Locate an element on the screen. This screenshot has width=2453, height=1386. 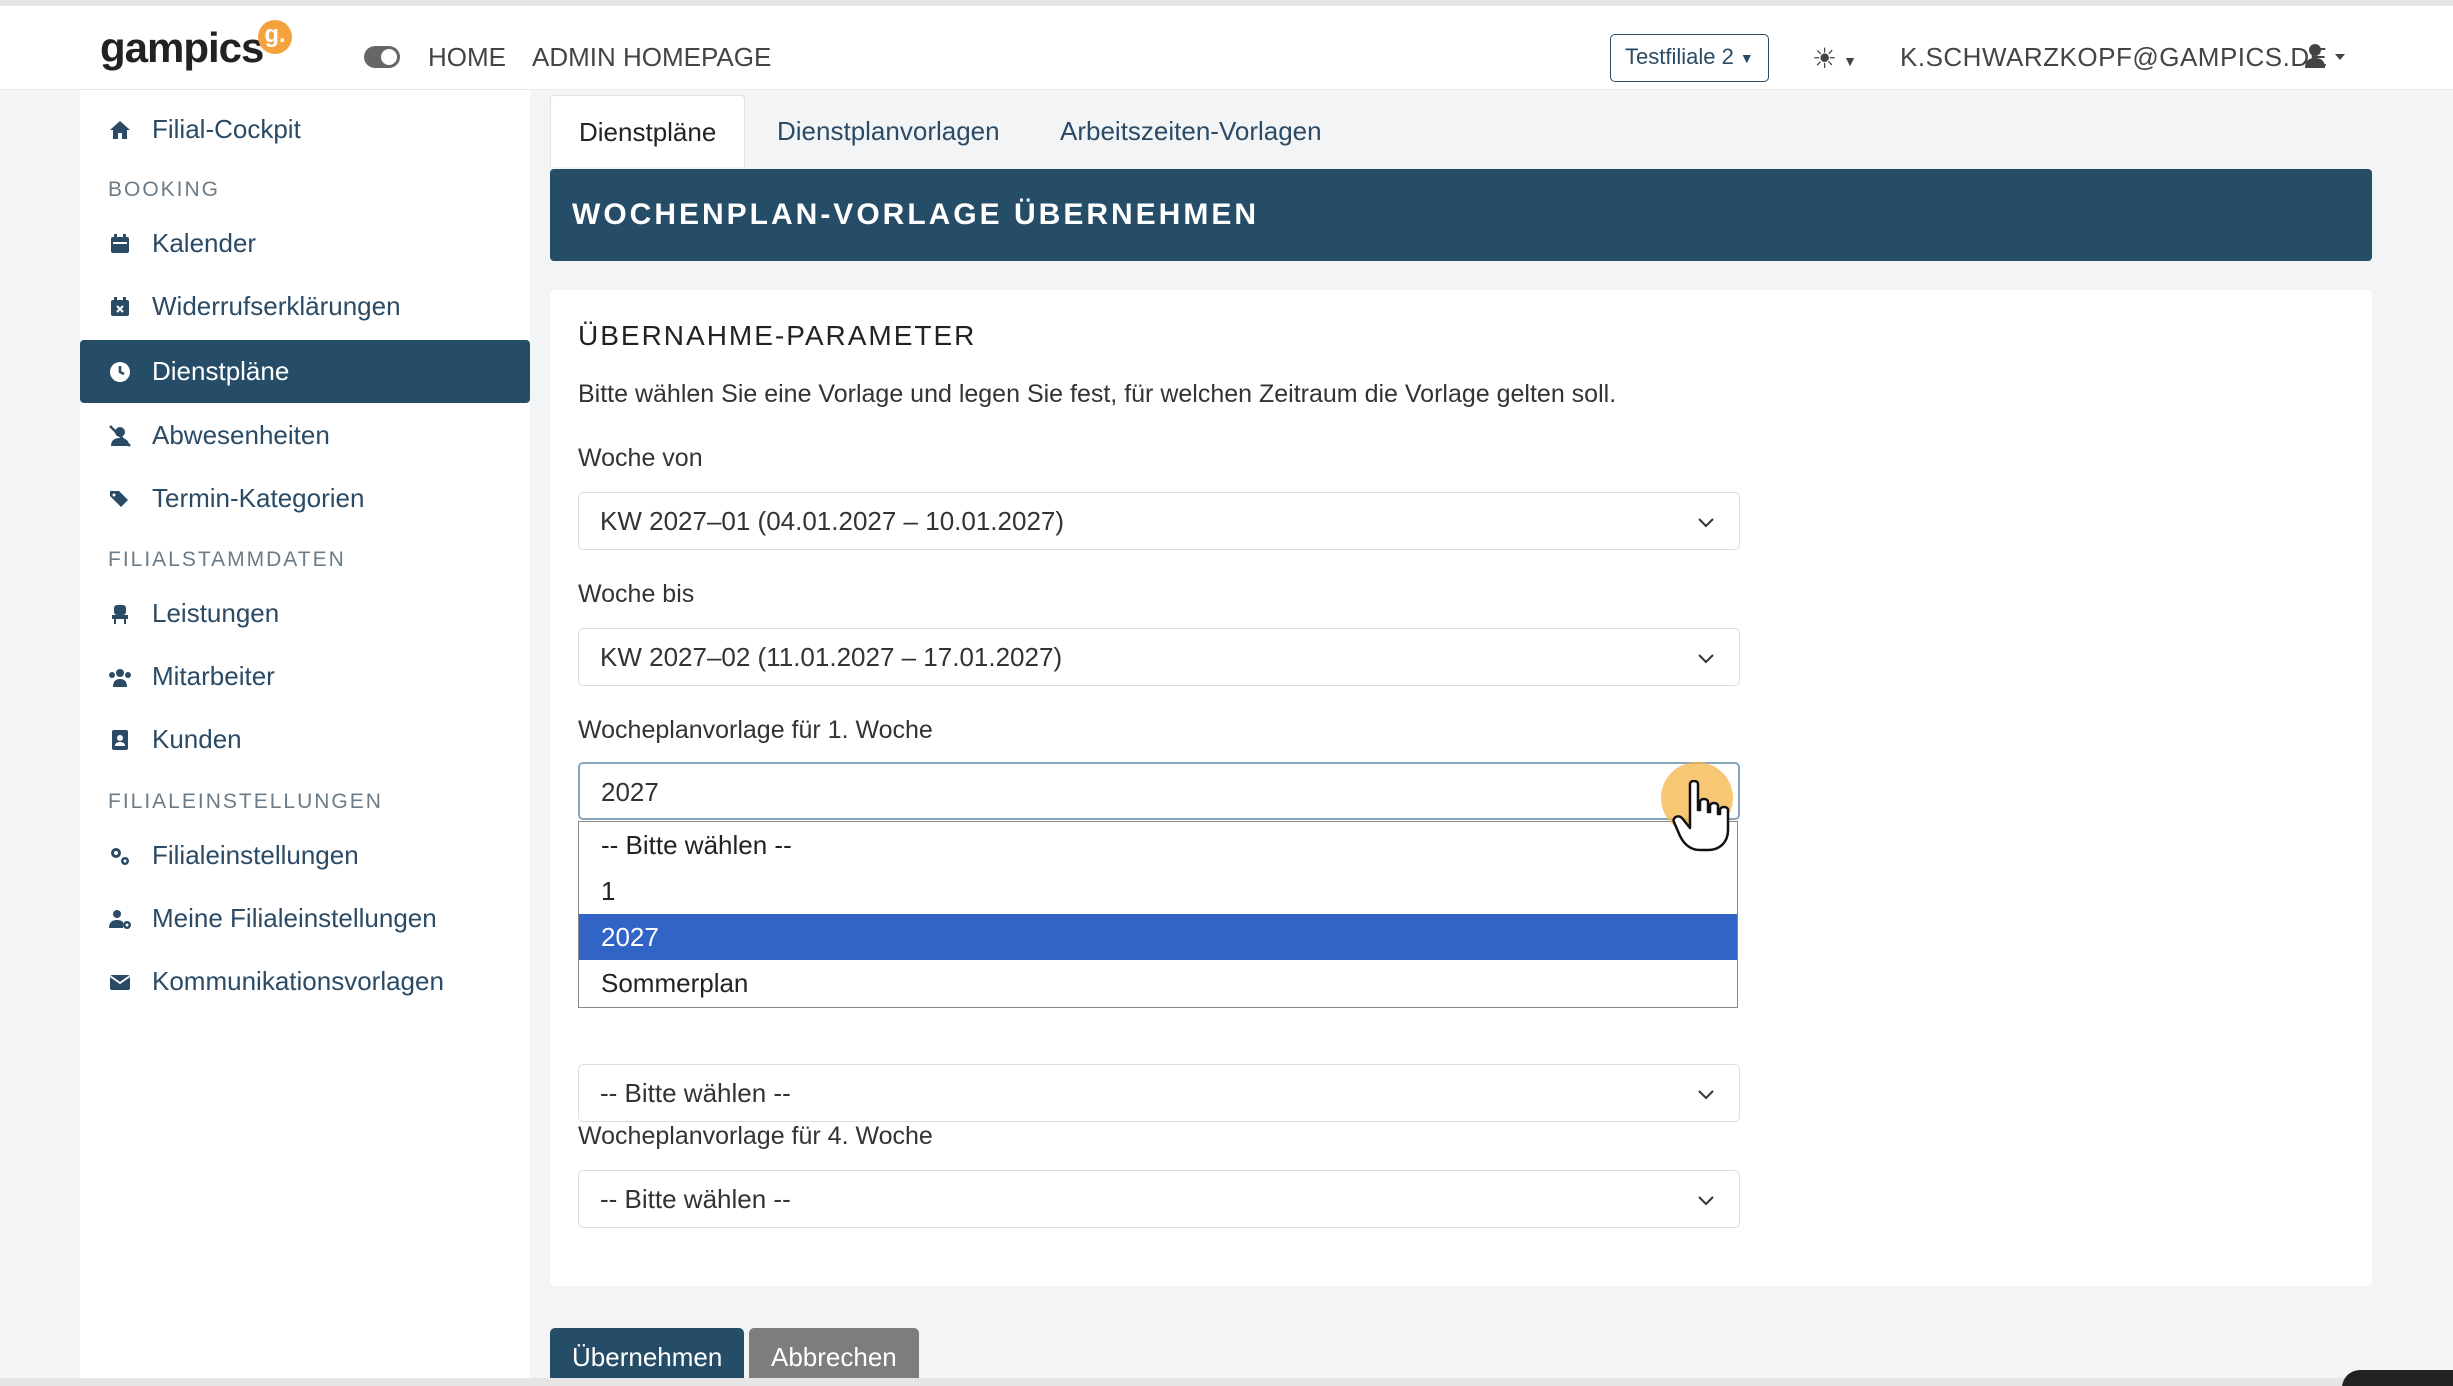
sidebar-heading-filialeinstellungen: FILIALEINSTELLUNGEN is located at coordinates (245, 801).